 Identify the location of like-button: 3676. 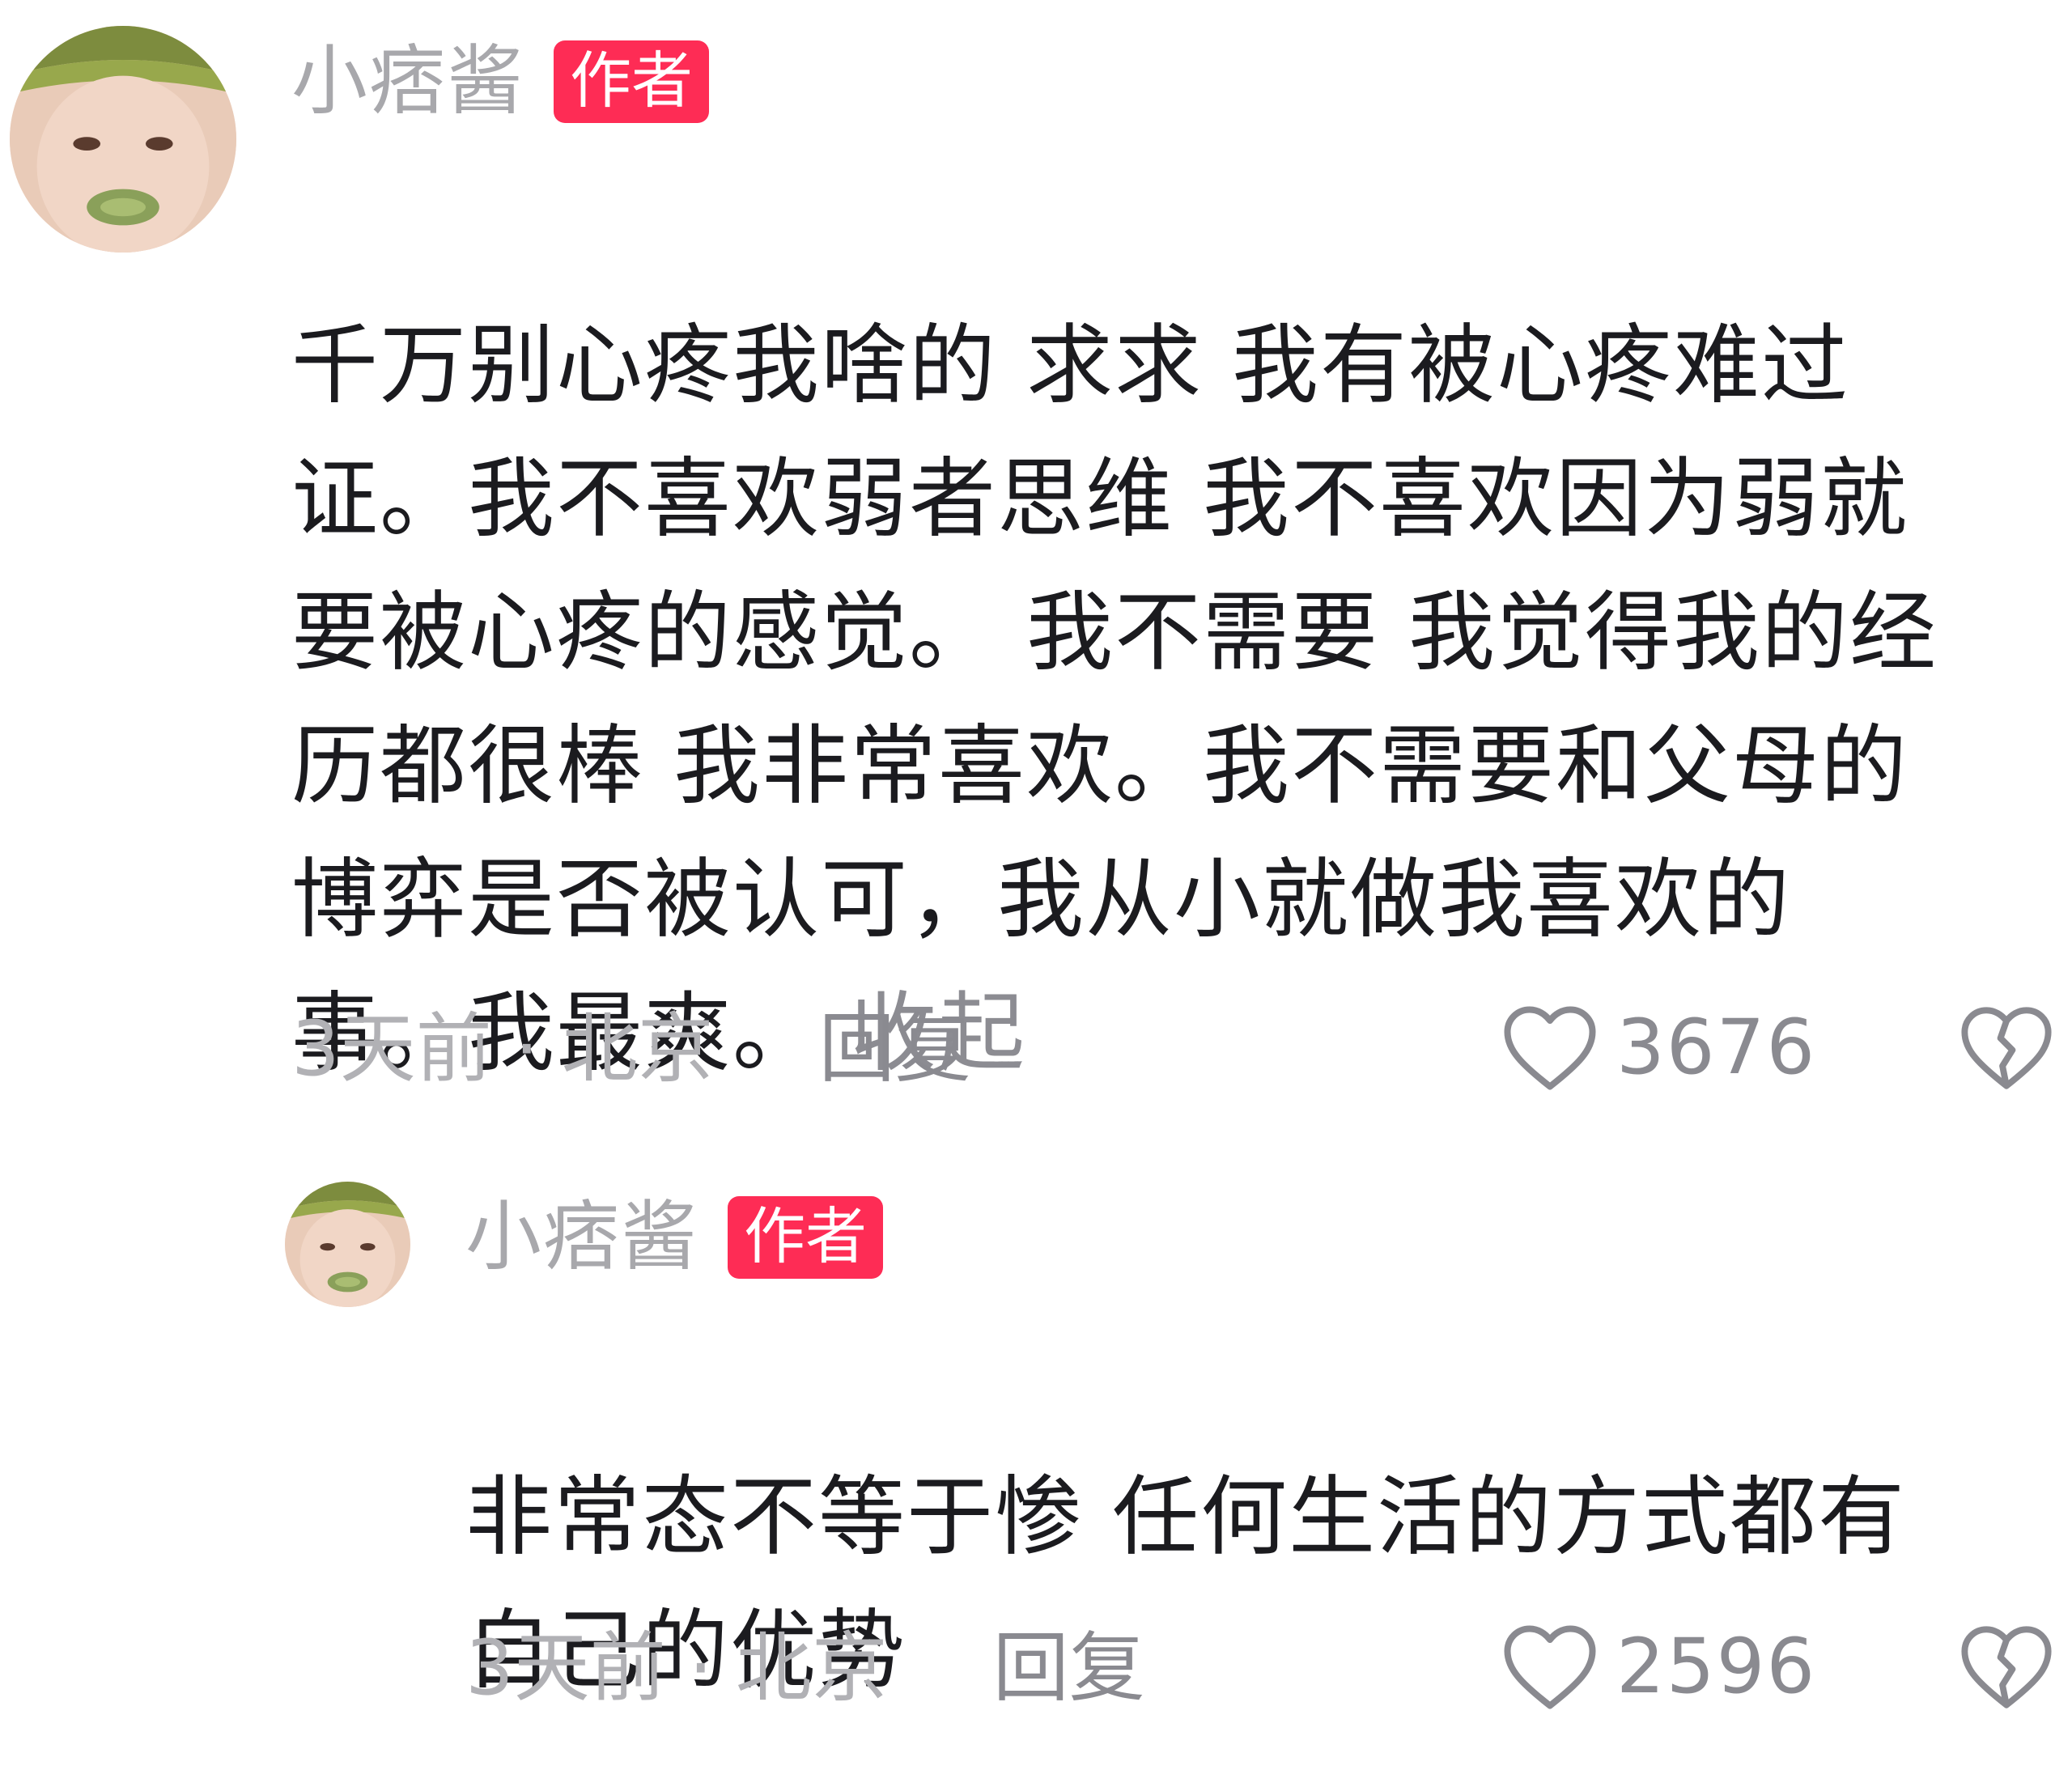
(1658, 1048).